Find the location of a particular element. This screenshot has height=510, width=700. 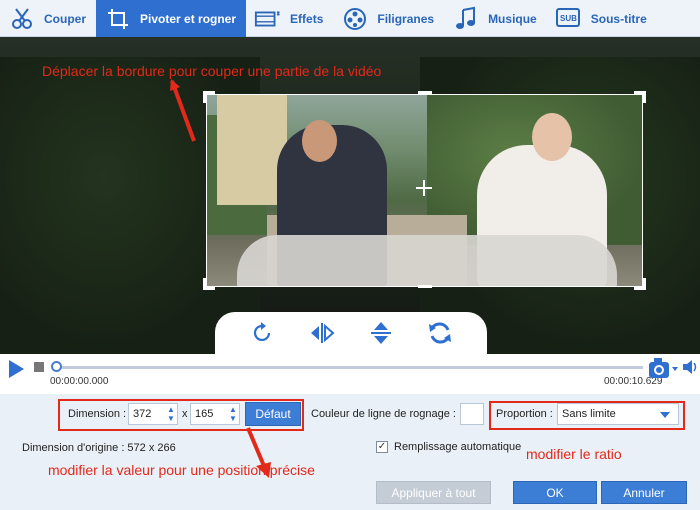

crop-handle-top-right is located at coordinates (640, 97).